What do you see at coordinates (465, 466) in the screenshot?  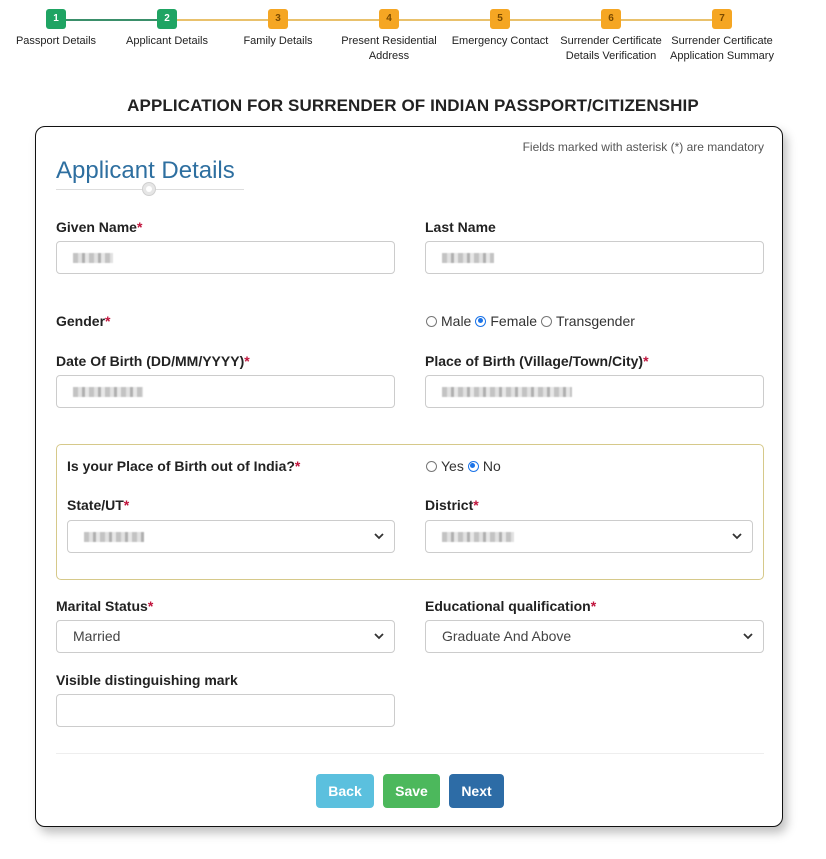 I see `birth-outside-india-radio-group: Yes No` at bounding box center [465, 466].